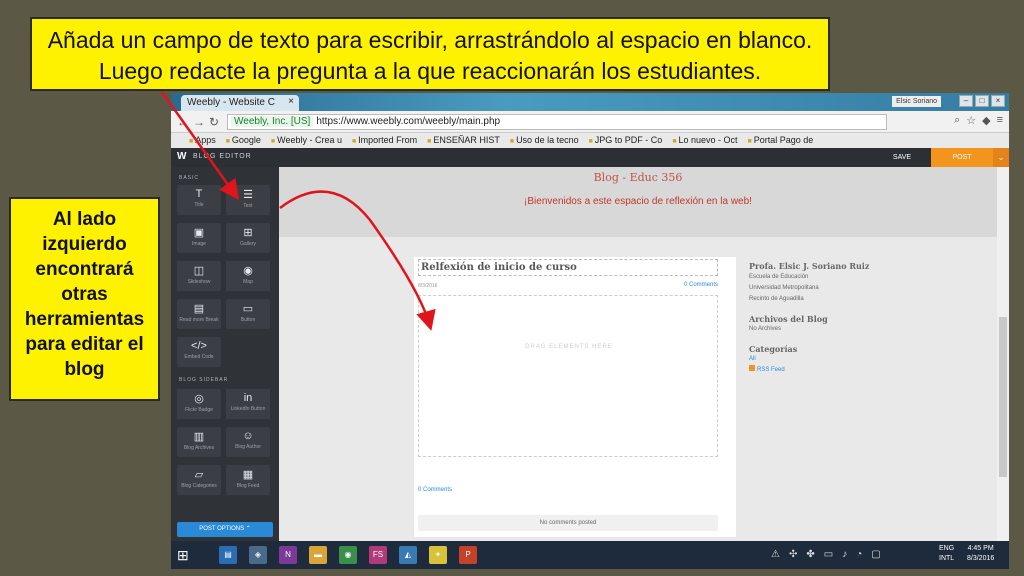 The height and width of the screenshot is (576, 1024). Describe the element at coordinates (199, 309) in the screenshot. I see `read-more-icon: ▤` at that location.